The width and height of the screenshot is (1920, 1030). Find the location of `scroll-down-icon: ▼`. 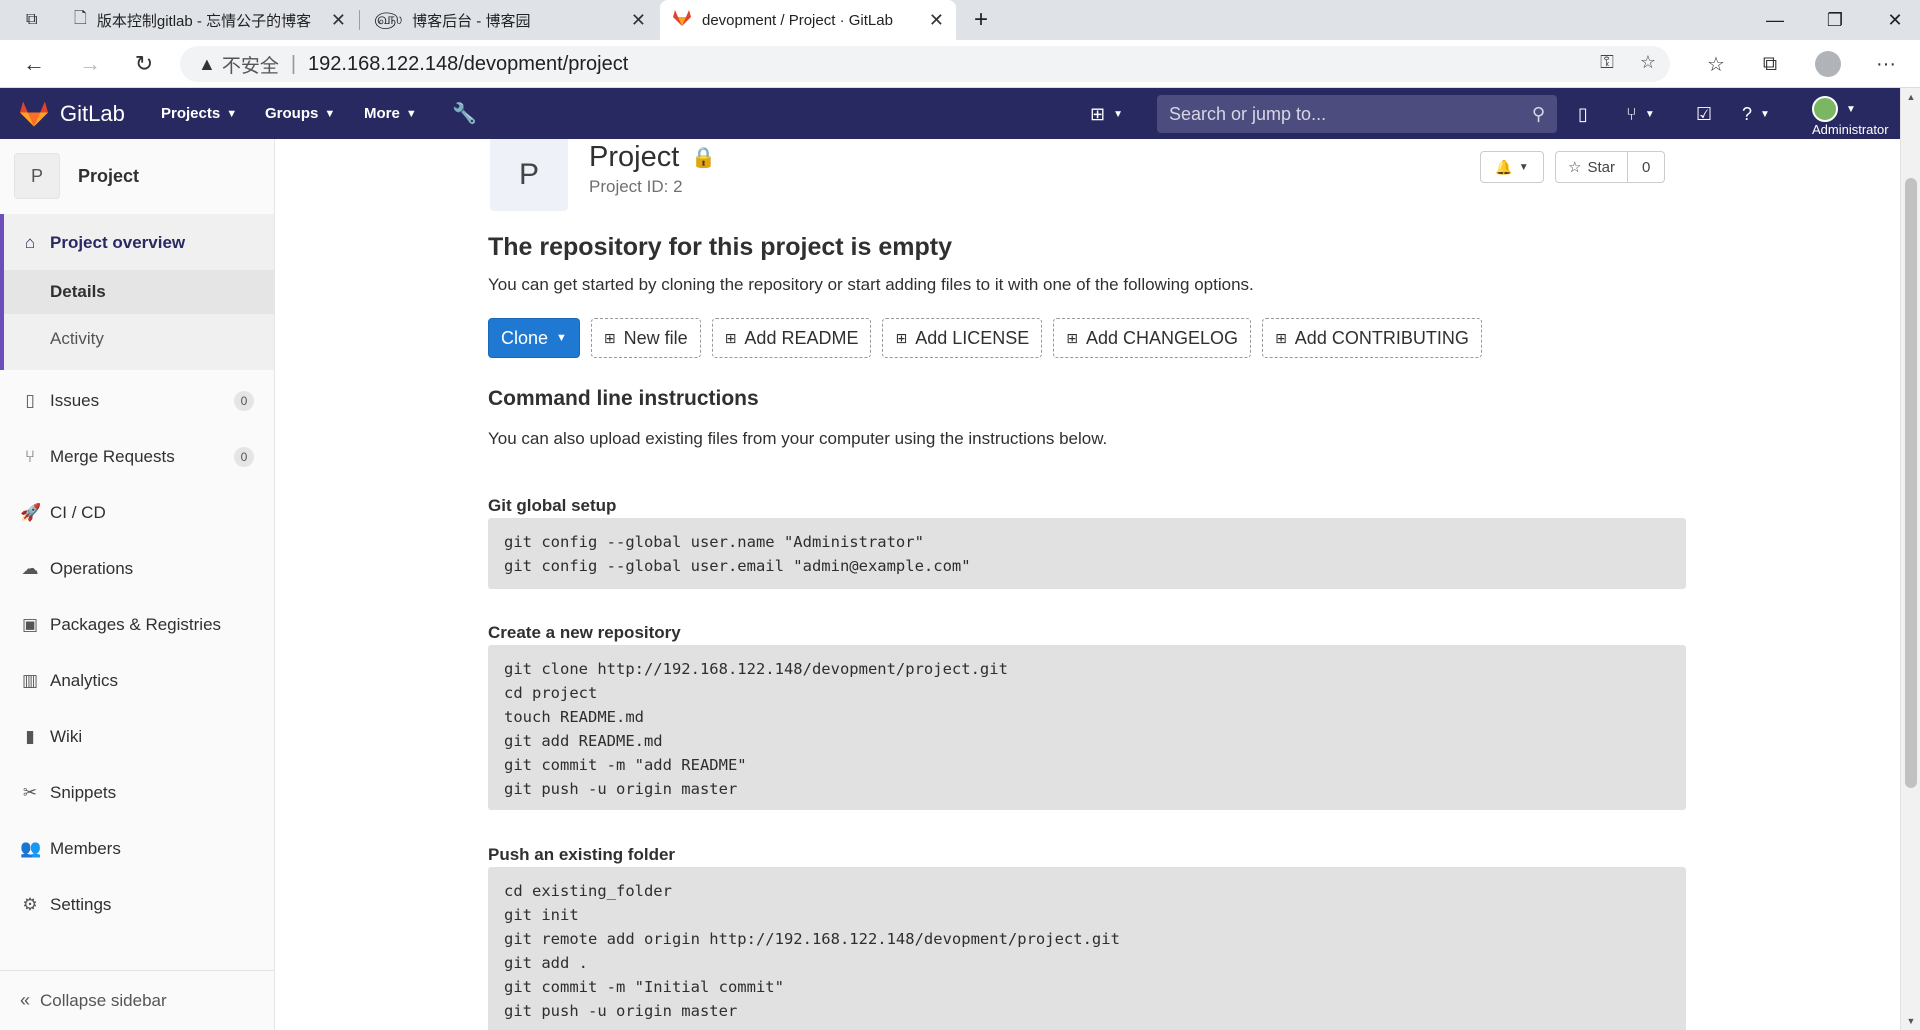

scroll-down-icon: ▼ is located at coordinates (1910, 1021).